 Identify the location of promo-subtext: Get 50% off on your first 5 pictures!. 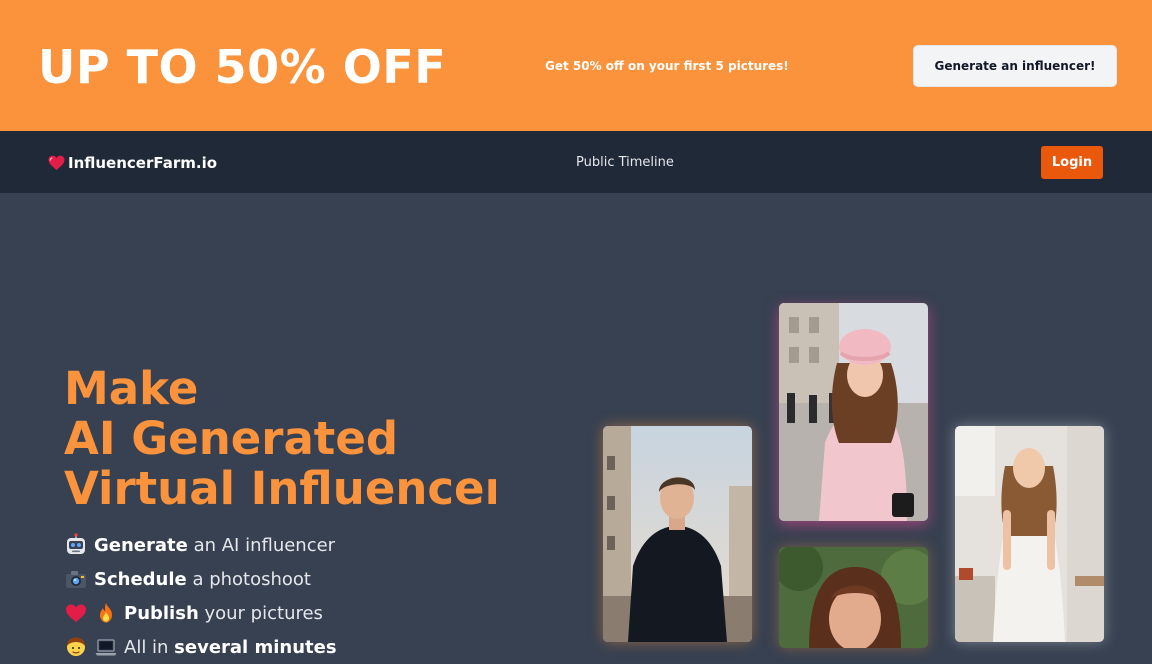
(667, 66).